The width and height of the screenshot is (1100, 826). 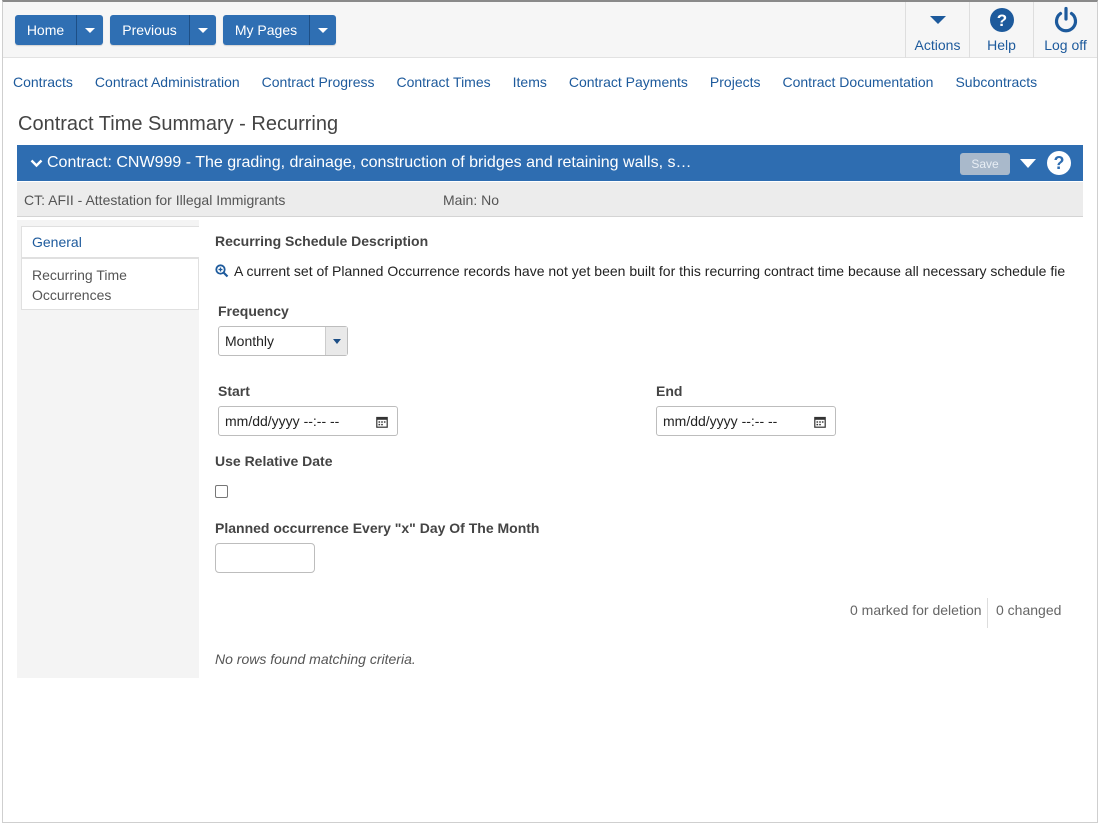 I want to click on power-icon, so click(x=1066, y=20).